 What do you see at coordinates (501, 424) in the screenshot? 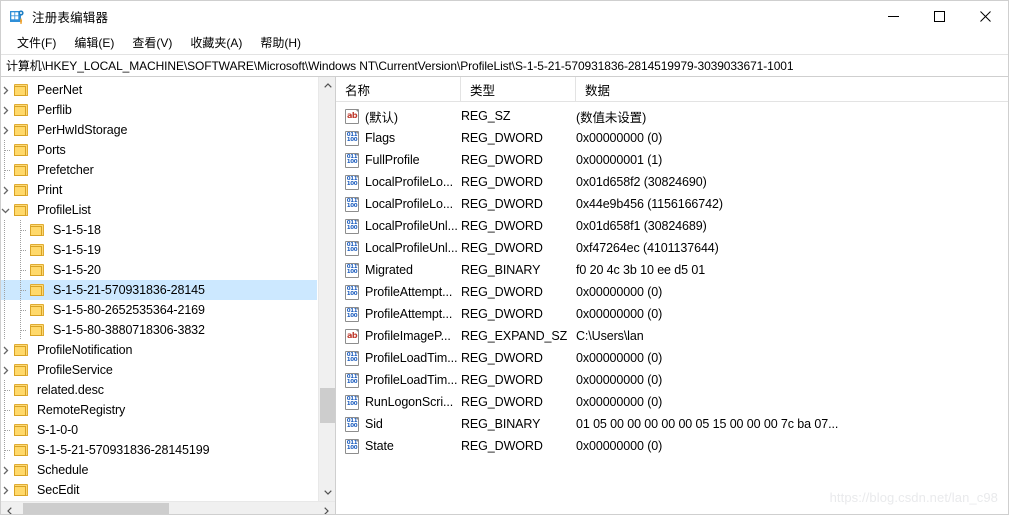
I see `value-type: REG_BINARY` at bounding box center [501, 424].